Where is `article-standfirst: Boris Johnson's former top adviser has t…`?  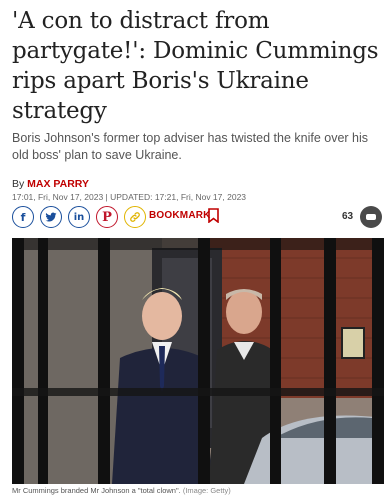
article-standfirst: Boris Johnson's former top adviser has t… is located at coordinates (190, 146).